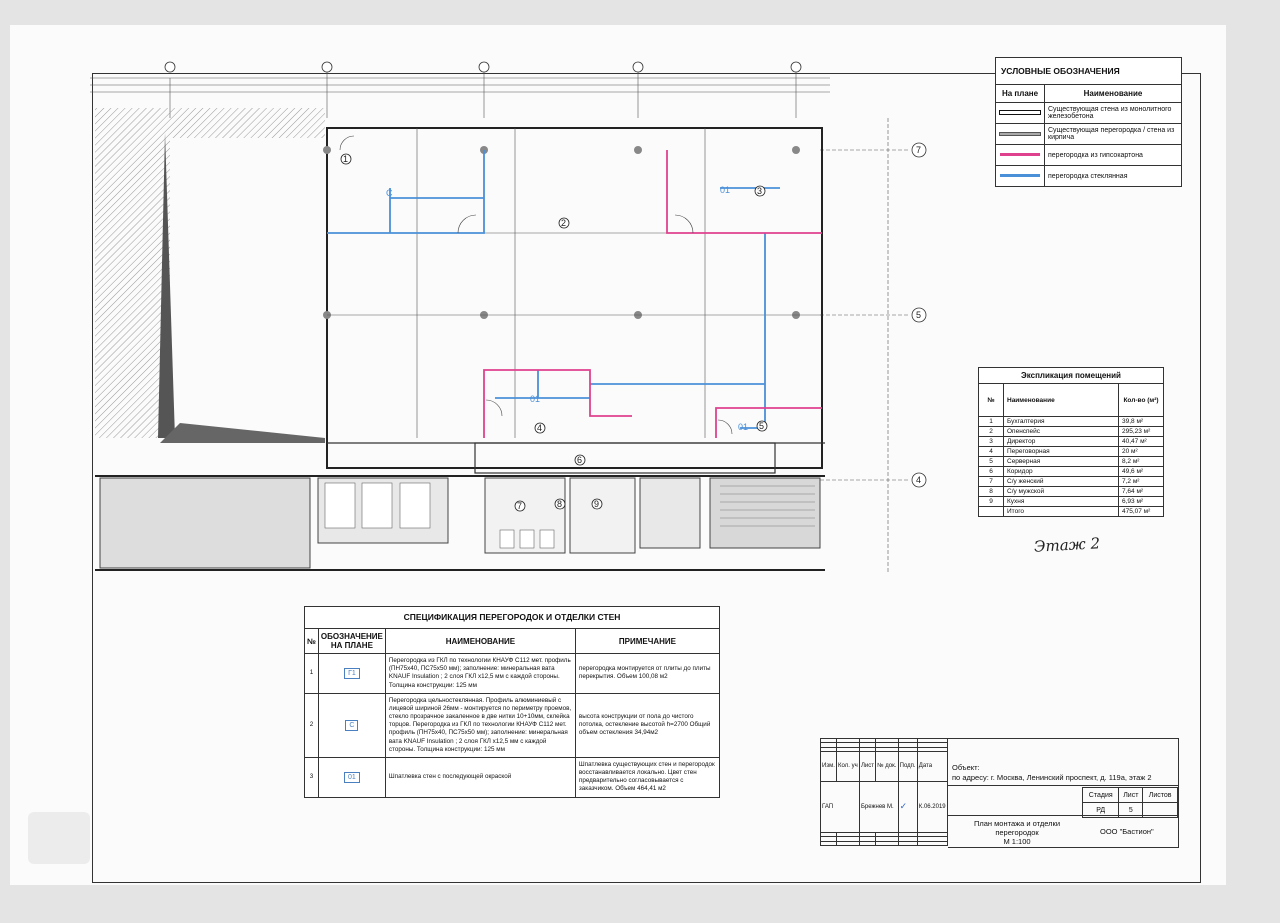 Image resolution: width=1280 pixels, height=923 pixels. What do you see at coordinates (1020, 176) in the screenshot?
I see `legend-swatch-glass` at bounding box center [1020, 176].